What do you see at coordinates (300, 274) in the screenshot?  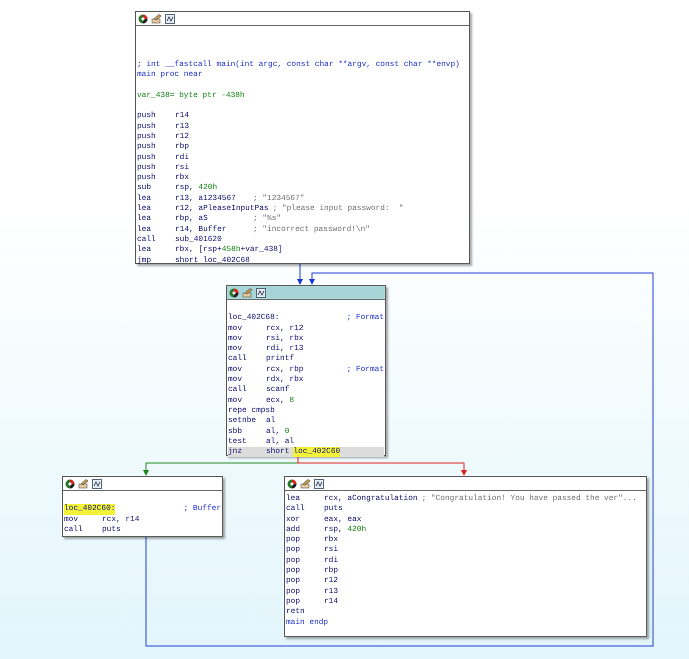 I see `flow-arrow` at bounding box center [300, 274].